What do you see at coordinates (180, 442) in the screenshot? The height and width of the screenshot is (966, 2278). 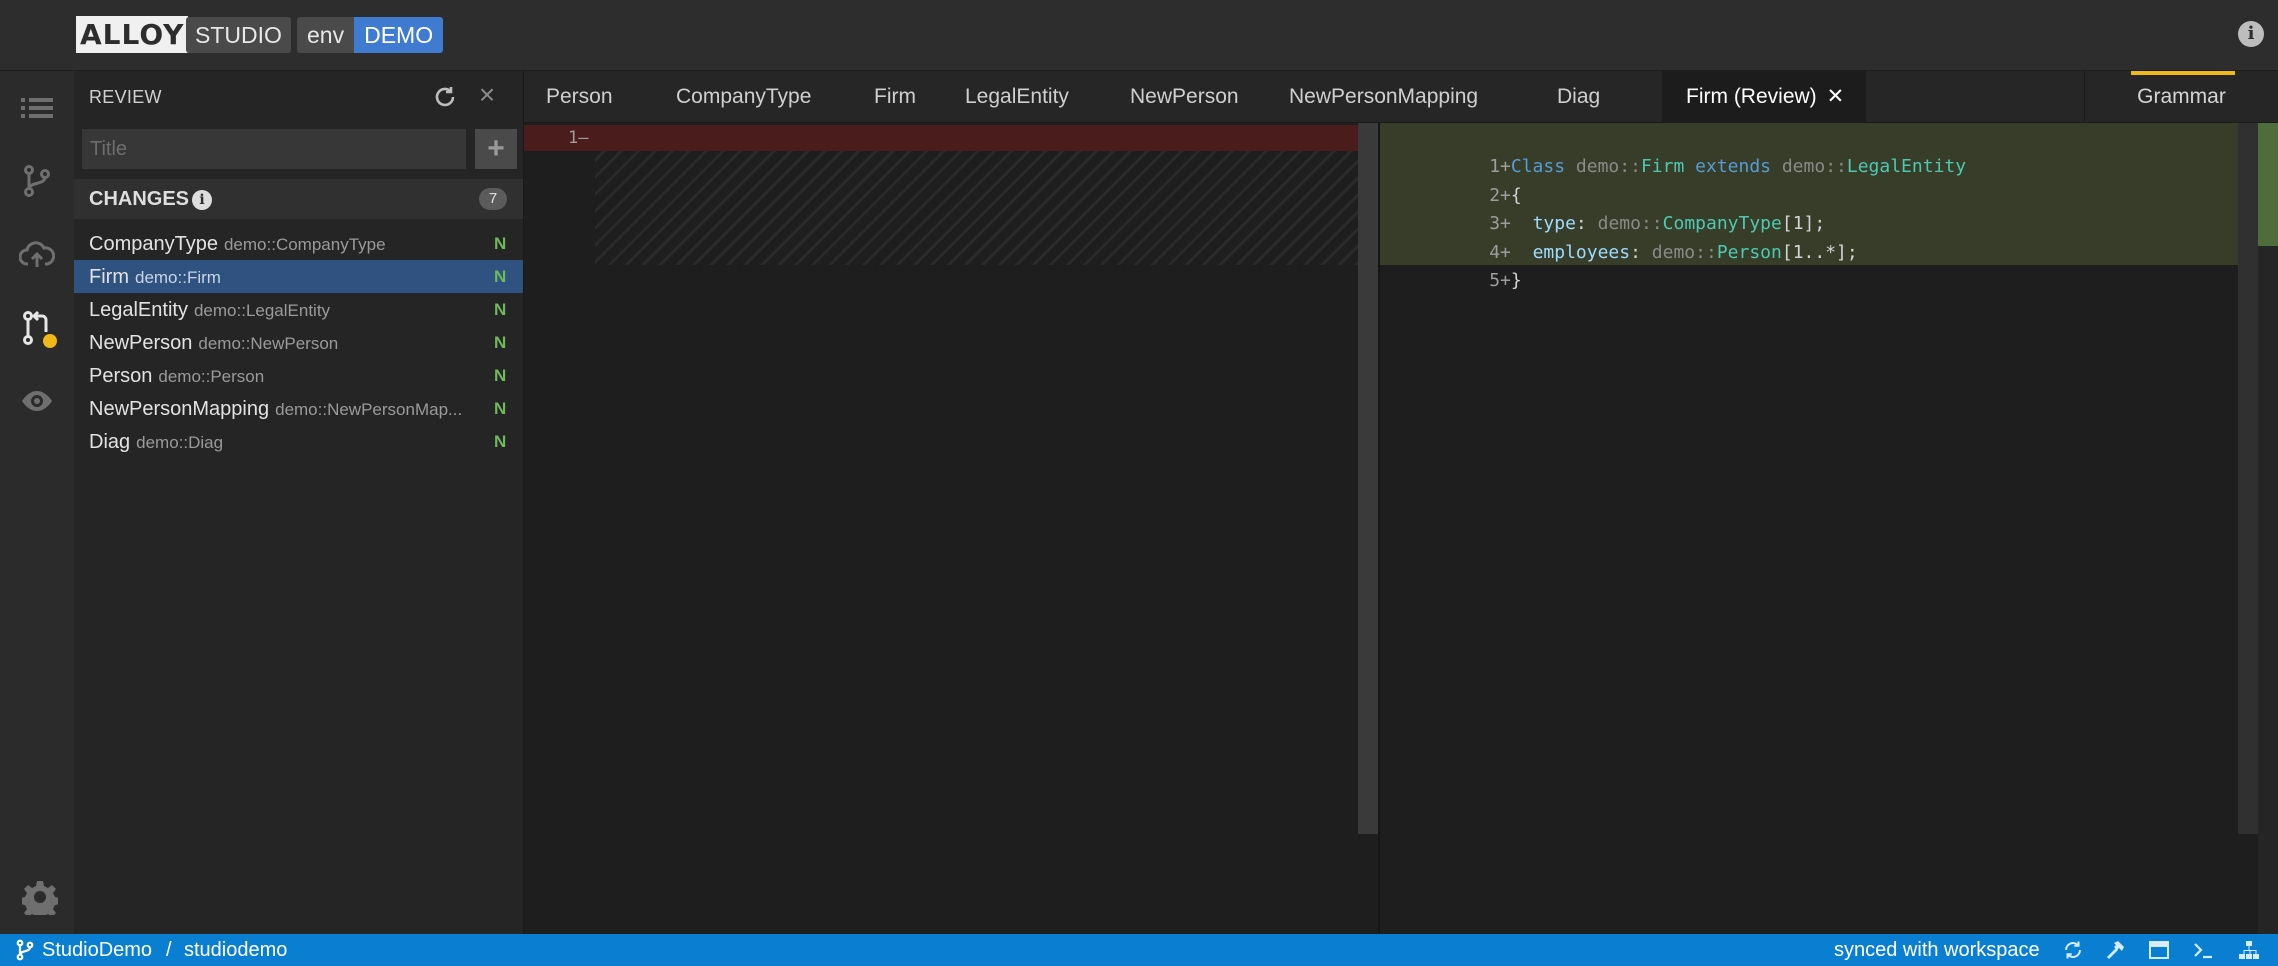 I see `change-item-path: demo::Diag` at bounding box center [180, 442].